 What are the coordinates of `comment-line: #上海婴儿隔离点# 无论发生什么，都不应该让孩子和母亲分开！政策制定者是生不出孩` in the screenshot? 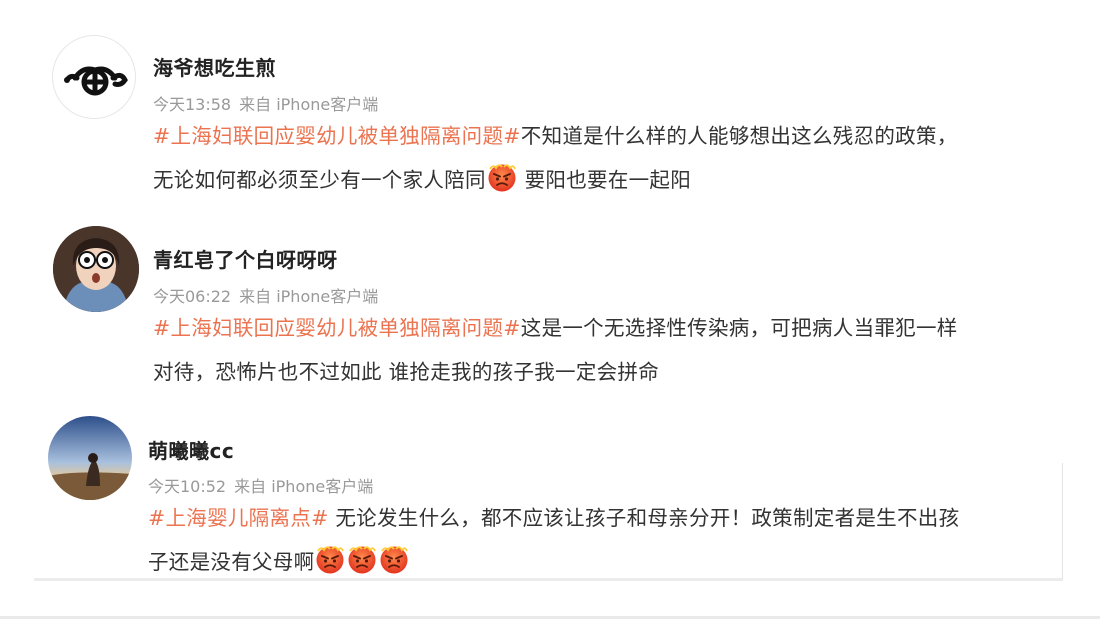 It's located at (553, 518).